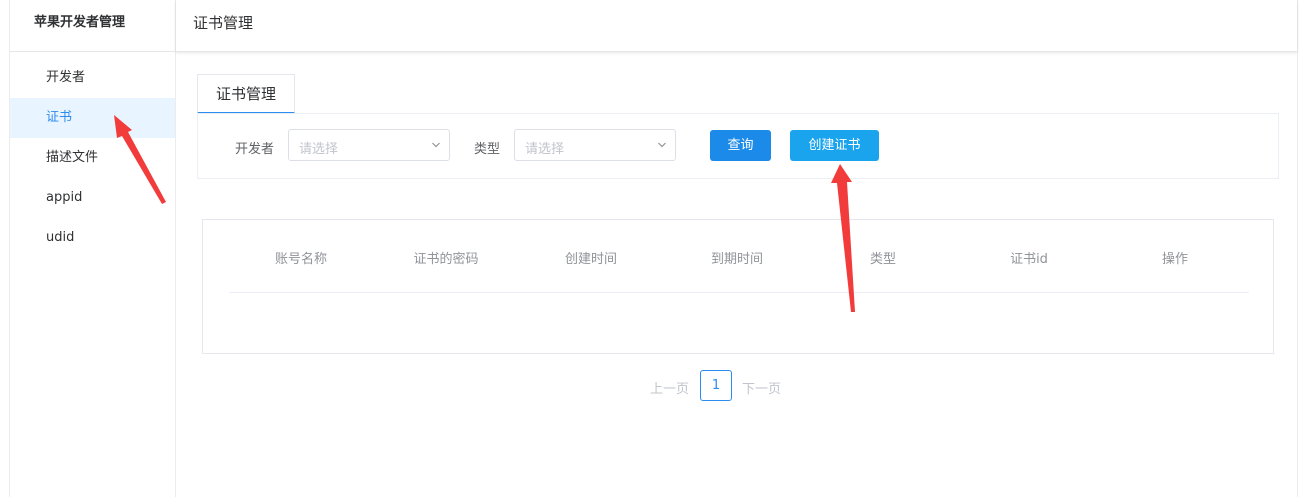 The image size is (1301, 497). What do you see at coordinates (1297, 248) in the screenshot?
I see `window-edge-right` at bounding box center [1297, 248].